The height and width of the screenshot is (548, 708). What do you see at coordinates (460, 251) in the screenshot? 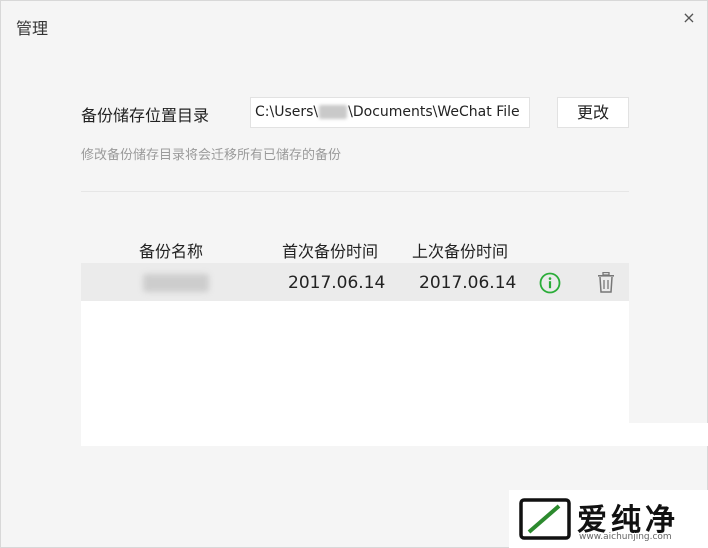
I see `header-last-backup-time: 上次备份时间` at bounding box center [460, 251].